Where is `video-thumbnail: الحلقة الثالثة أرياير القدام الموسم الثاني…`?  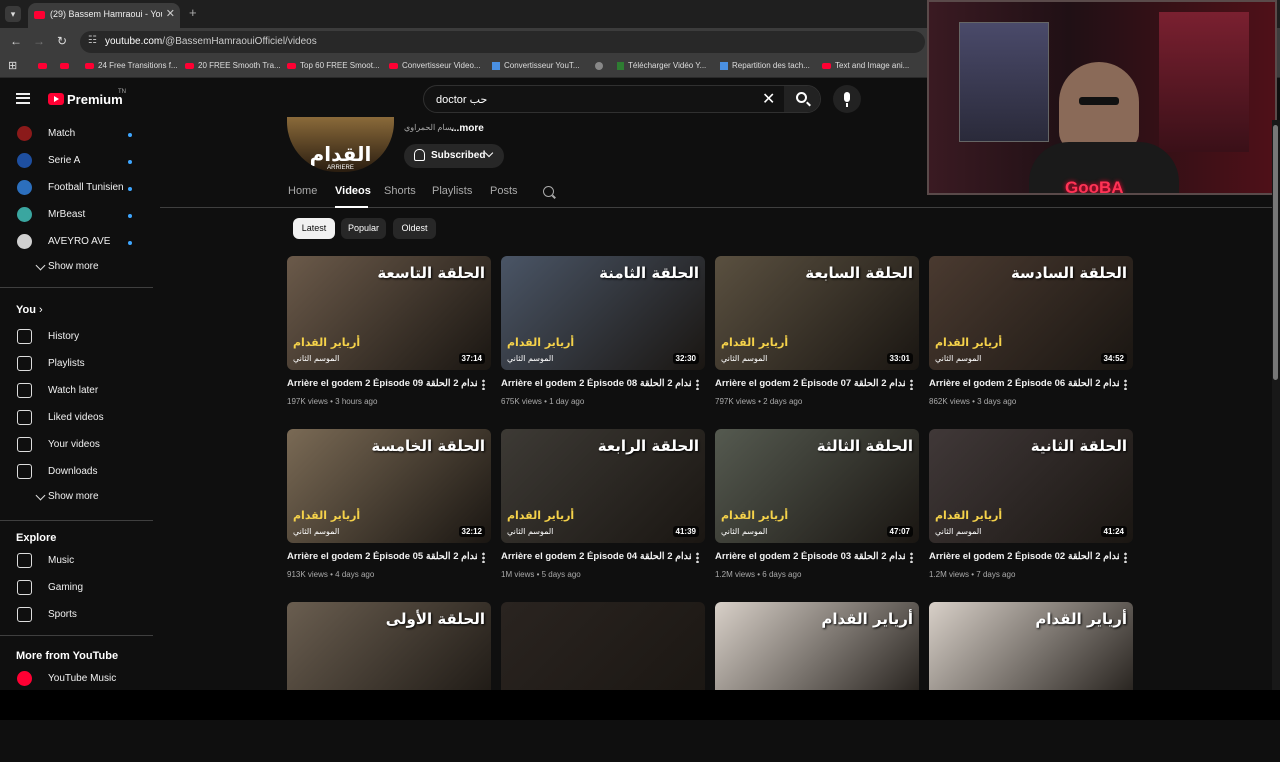
video-thumbnail: الحلقة الثالثة أرياير القدام الموسم الثاني… is located at coordinates (817, 486).